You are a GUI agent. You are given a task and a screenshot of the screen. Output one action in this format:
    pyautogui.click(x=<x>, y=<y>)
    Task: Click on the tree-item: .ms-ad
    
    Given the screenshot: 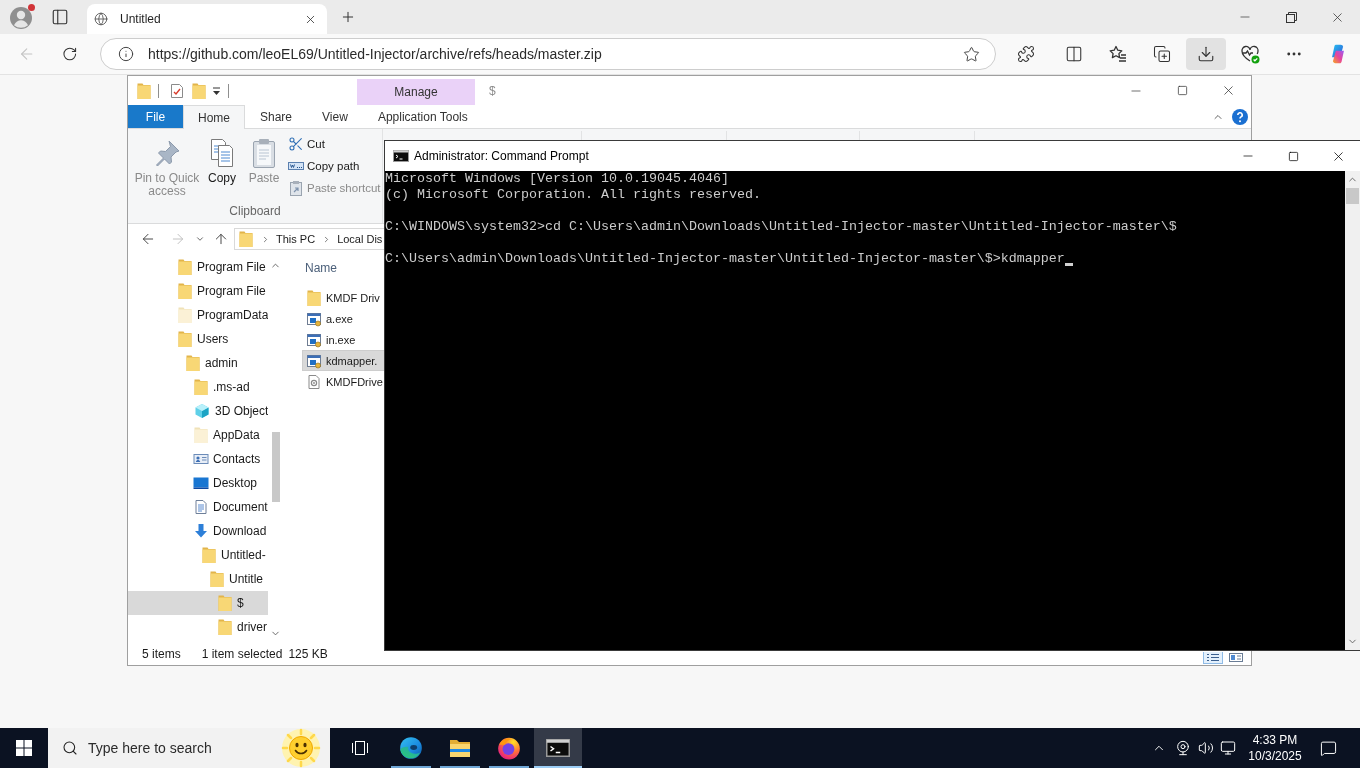 What is the action you would take?
    pyautogui.click(x=198, y=387)
    